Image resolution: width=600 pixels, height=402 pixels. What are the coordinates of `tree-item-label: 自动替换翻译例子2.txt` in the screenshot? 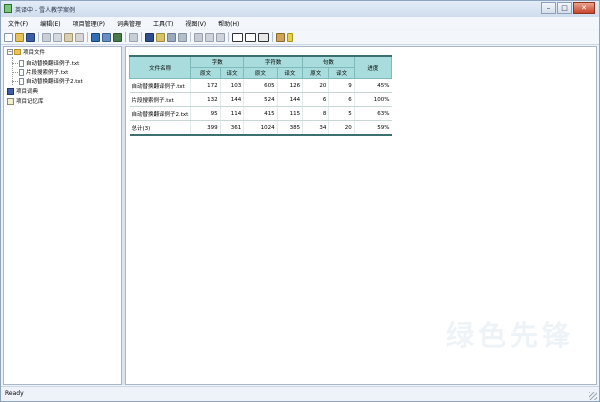 It's located at (54, 82).